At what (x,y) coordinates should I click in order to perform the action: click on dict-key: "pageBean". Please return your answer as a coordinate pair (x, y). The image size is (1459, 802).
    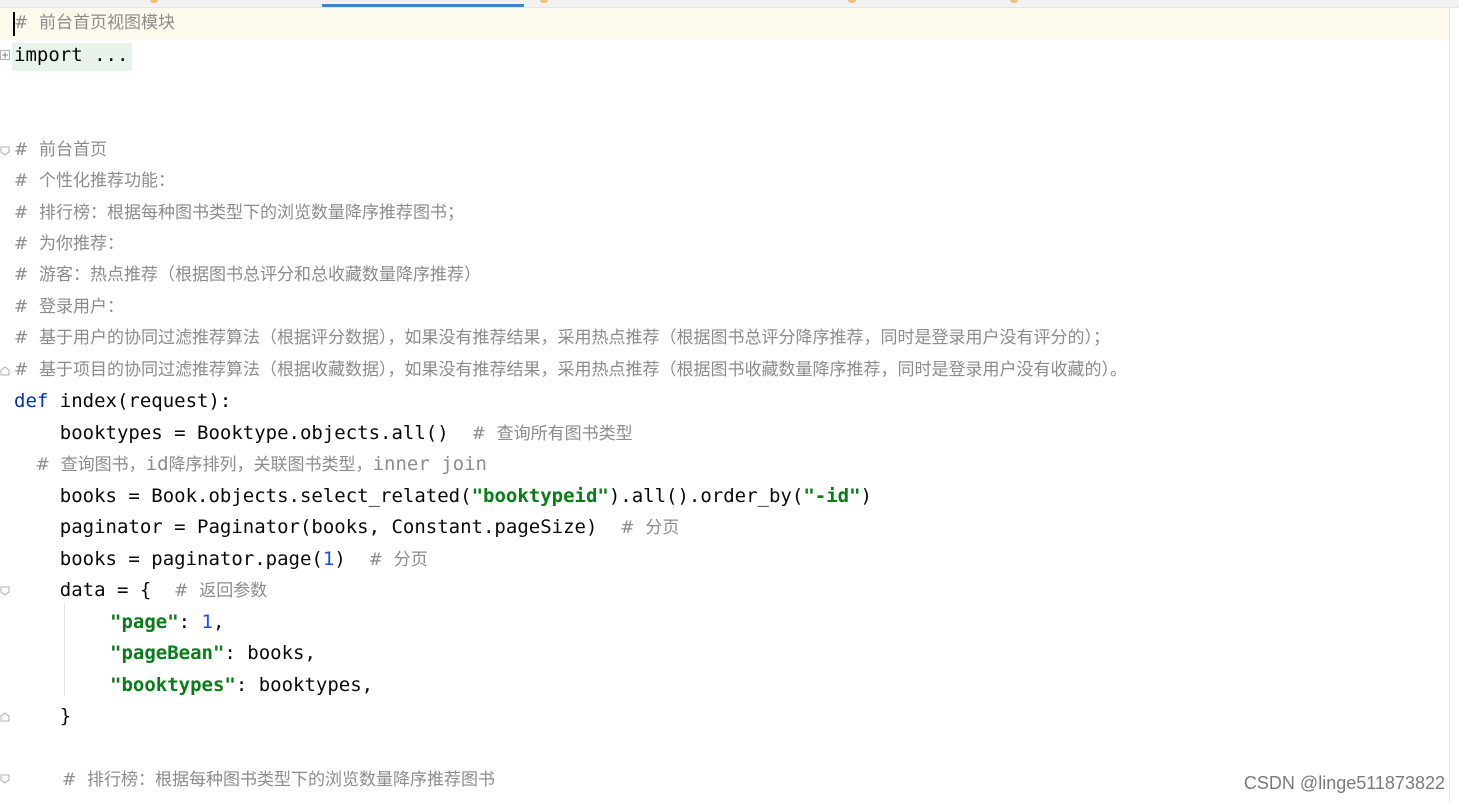
    Looking at the image, I should click on (167, 653).